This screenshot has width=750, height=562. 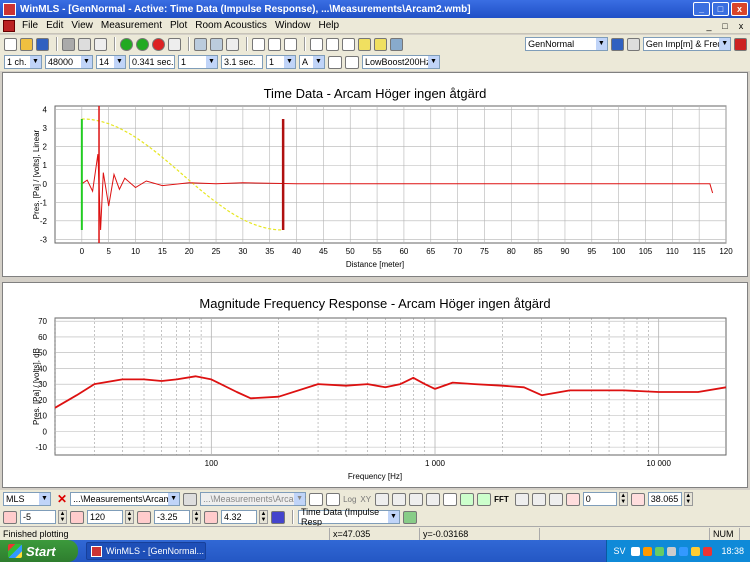 I want to click on stop-icon, so click(x=158, y=44).